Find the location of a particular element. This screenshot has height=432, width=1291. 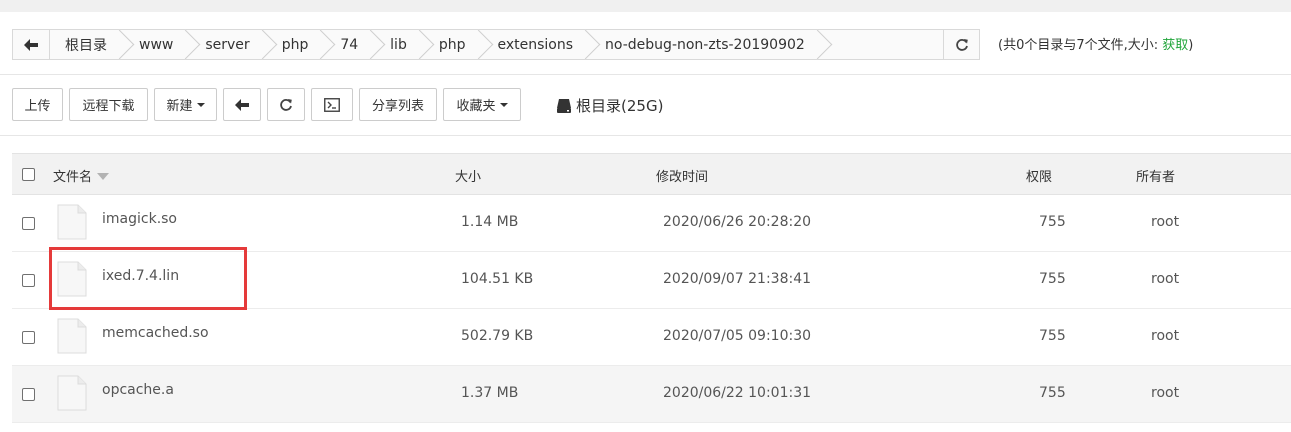

column-header-modified: 修改时间 is located at coordinates (682, 175).